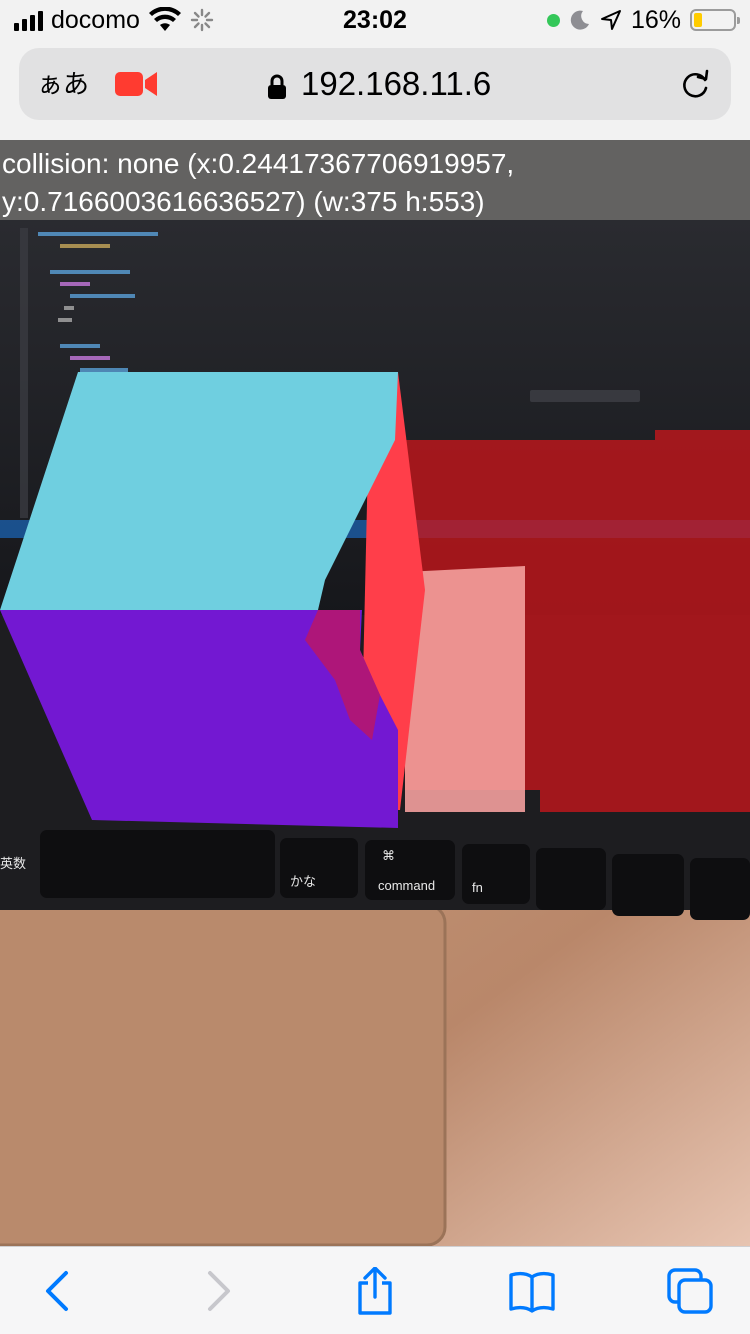 The image size is (750, 1334). I want to click on share-icon, so click(375, 1291).